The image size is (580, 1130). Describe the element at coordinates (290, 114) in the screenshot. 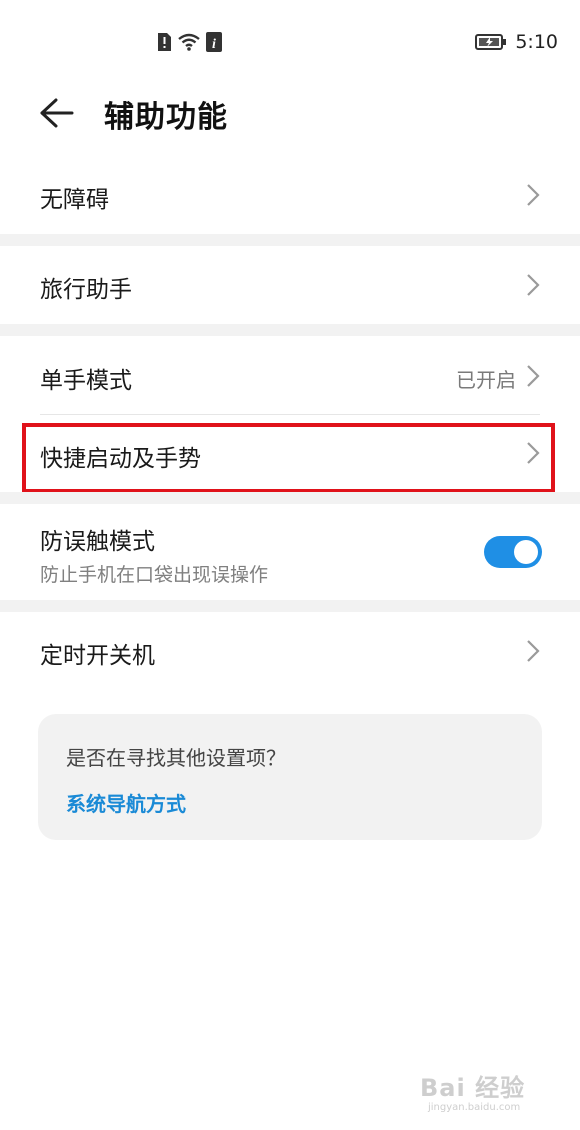

I see `app-header: 辅助功能` at that location.